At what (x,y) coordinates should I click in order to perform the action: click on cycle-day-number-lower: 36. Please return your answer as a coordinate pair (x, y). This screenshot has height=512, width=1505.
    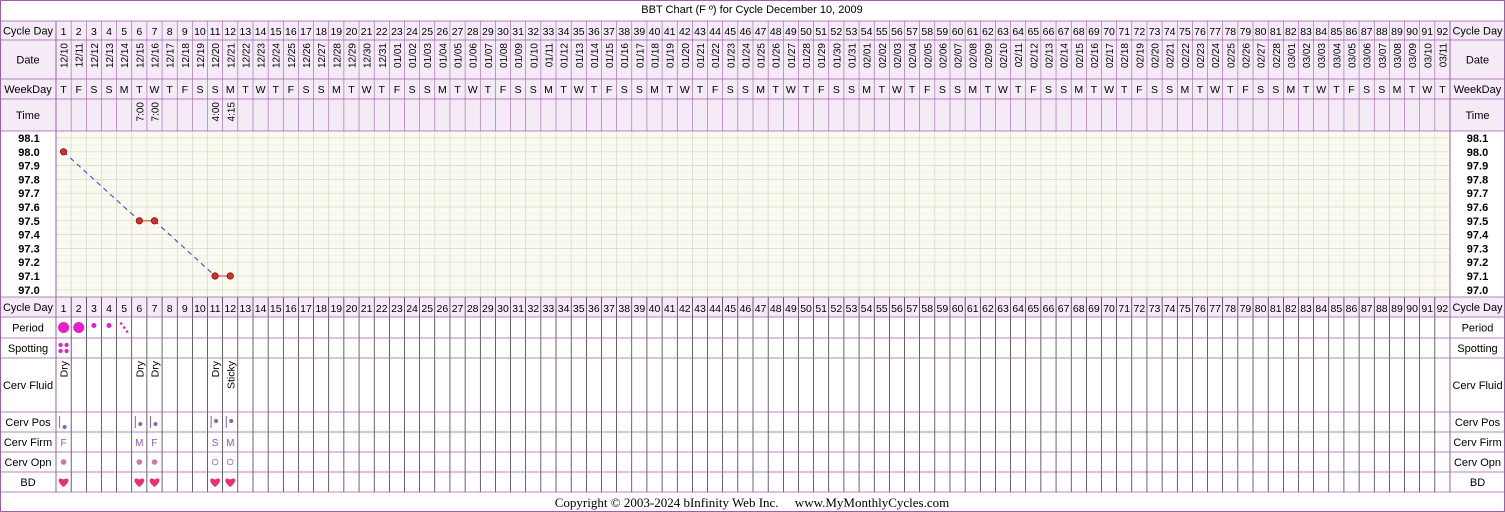
    Looking at the image, I should click on (594, 309).